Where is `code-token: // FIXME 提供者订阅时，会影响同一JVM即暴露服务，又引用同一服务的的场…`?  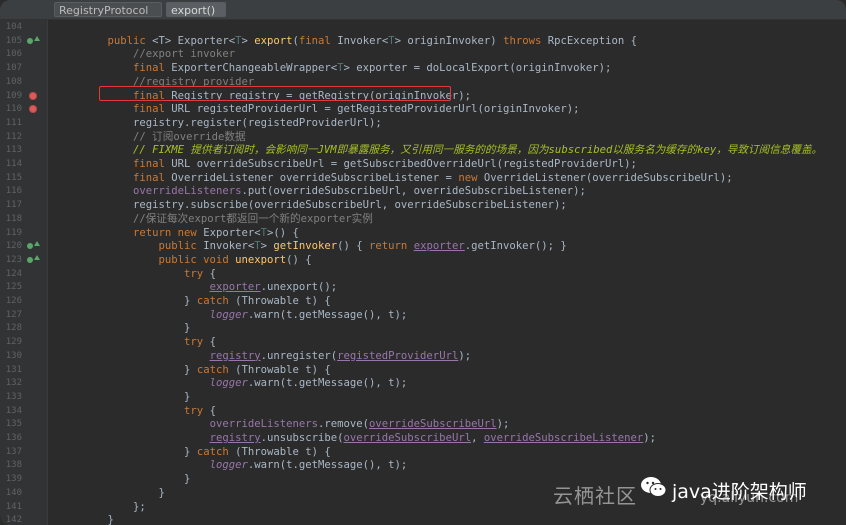
code-token: // FIXME 提供者订阅时，会影响同一JVM即暴露服务，又引用同一服务的的场… is located at coordinates (452, 150).